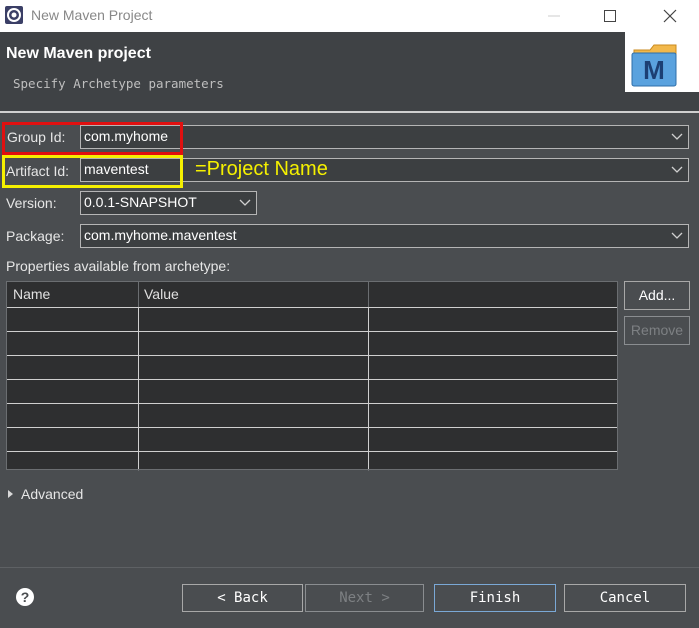 Image resolution: width=699 pixels, height=628 pixels. What do you see at coordinates (495, 598) in the screenshot?
I see `finish-button: Finish` at bounding box center [495, 598].